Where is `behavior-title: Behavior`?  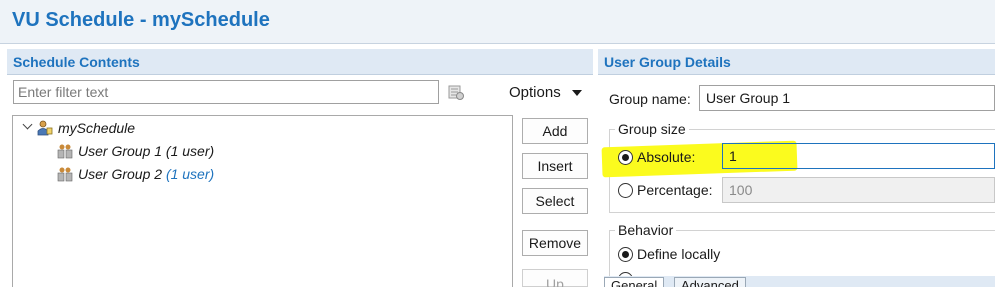
behavior-title: Behavior is located at coordinates (646, 230).